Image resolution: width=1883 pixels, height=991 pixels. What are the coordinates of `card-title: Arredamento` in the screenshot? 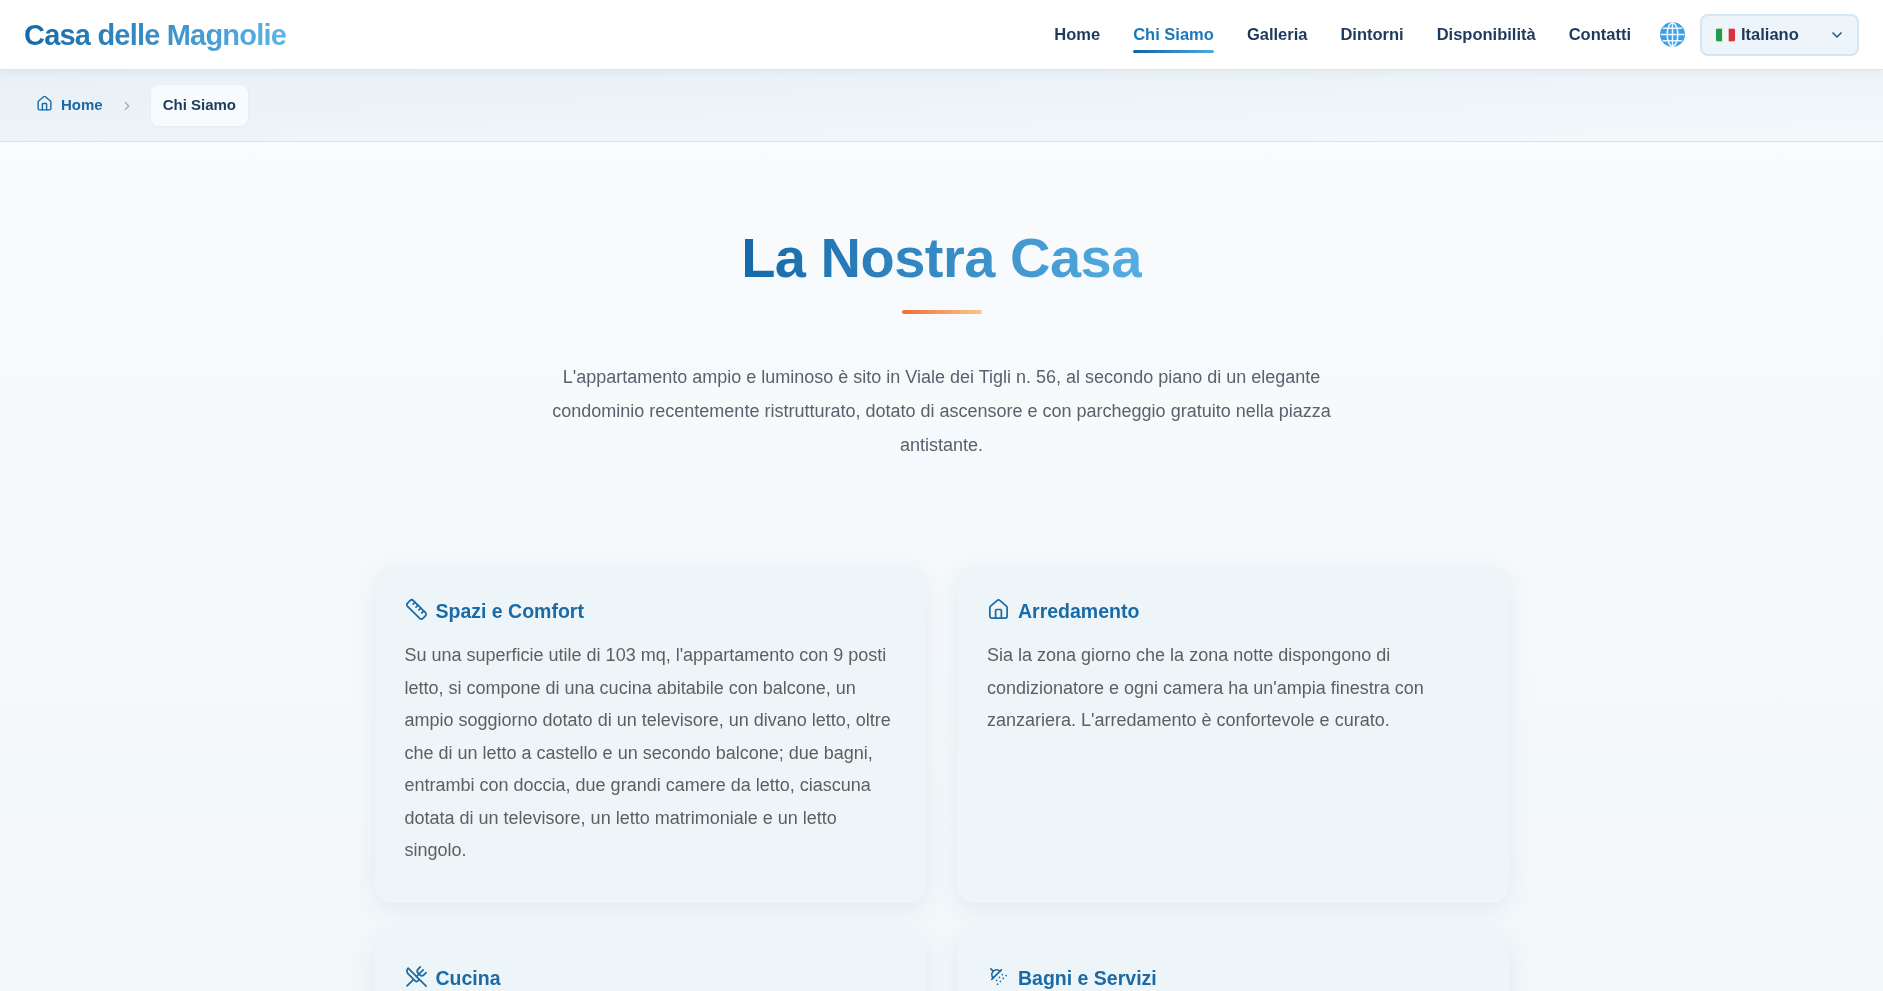 It's located at (1079, 611).